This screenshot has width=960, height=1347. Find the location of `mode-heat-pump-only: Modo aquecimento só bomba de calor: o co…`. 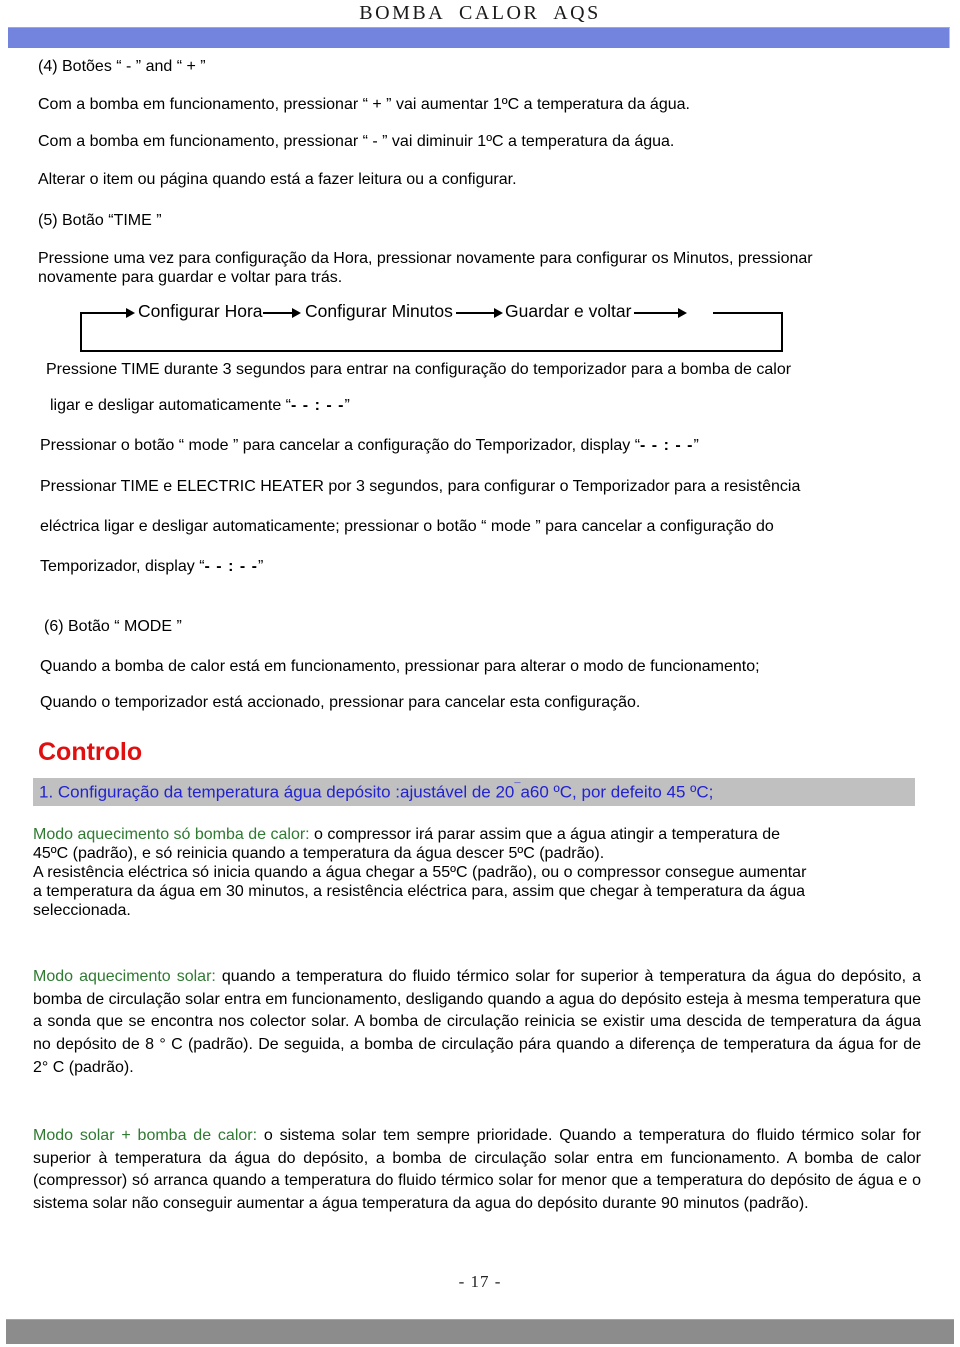

mode-heat-pump-only: Modo aquecimento só bomba de calor: o co… is located at coordinates (482, 873).